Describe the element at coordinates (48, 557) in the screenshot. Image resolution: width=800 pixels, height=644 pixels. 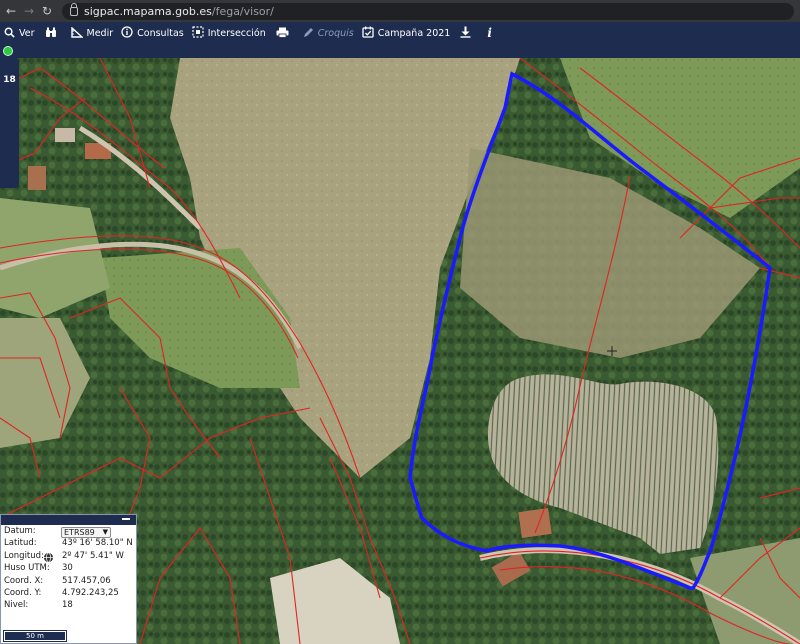
I see `globe-icon` at that location.